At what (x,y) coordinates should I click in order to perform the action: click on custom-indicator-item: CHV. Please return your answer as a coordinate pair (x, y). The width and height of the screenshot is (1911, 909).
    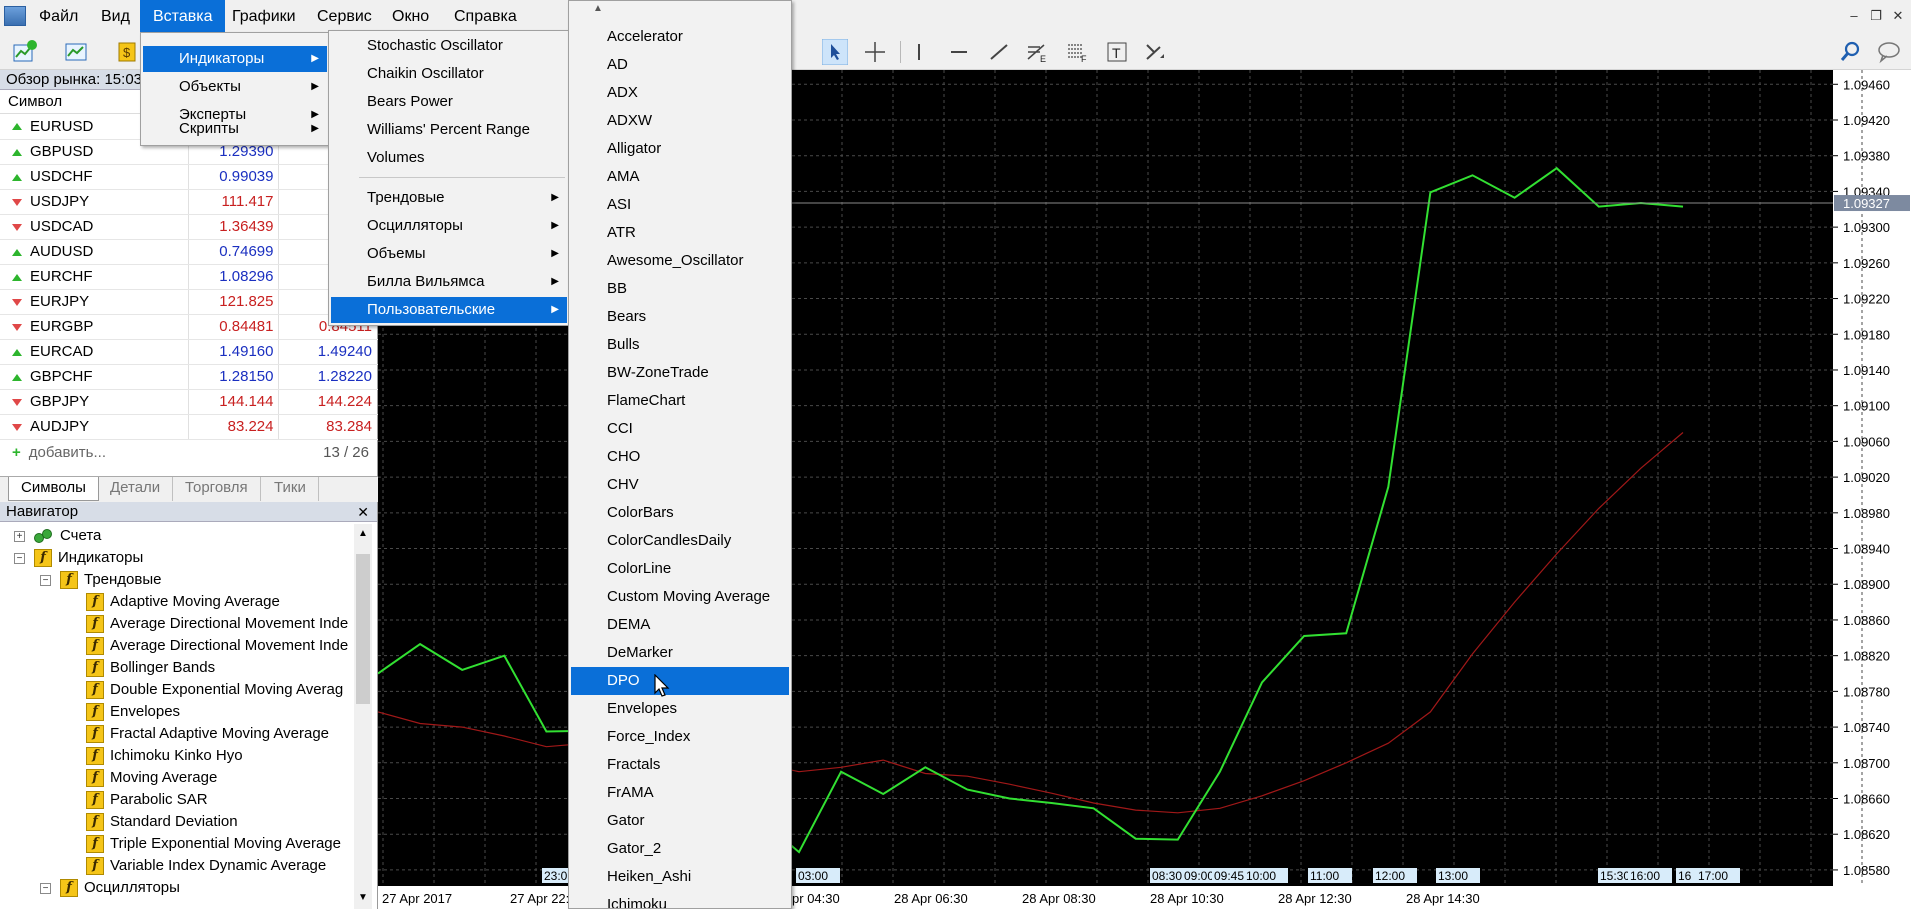
    Looking at the image, I should click on (680, 485).